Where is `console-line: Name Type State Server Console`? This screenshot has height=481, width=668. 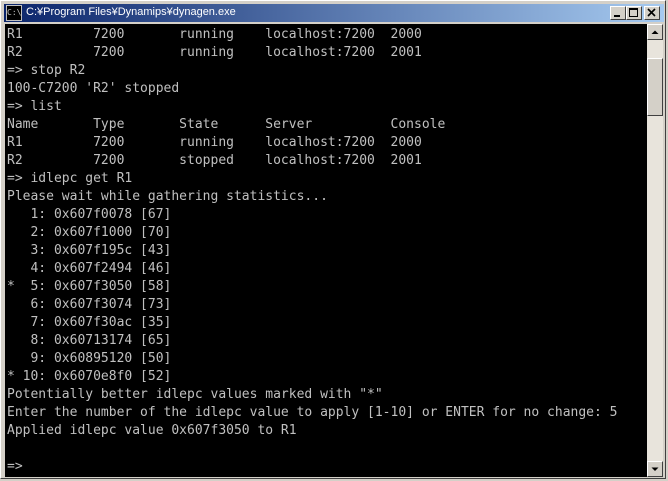 console-line: Name Type State Server Console is located at coordinates (226, 124).